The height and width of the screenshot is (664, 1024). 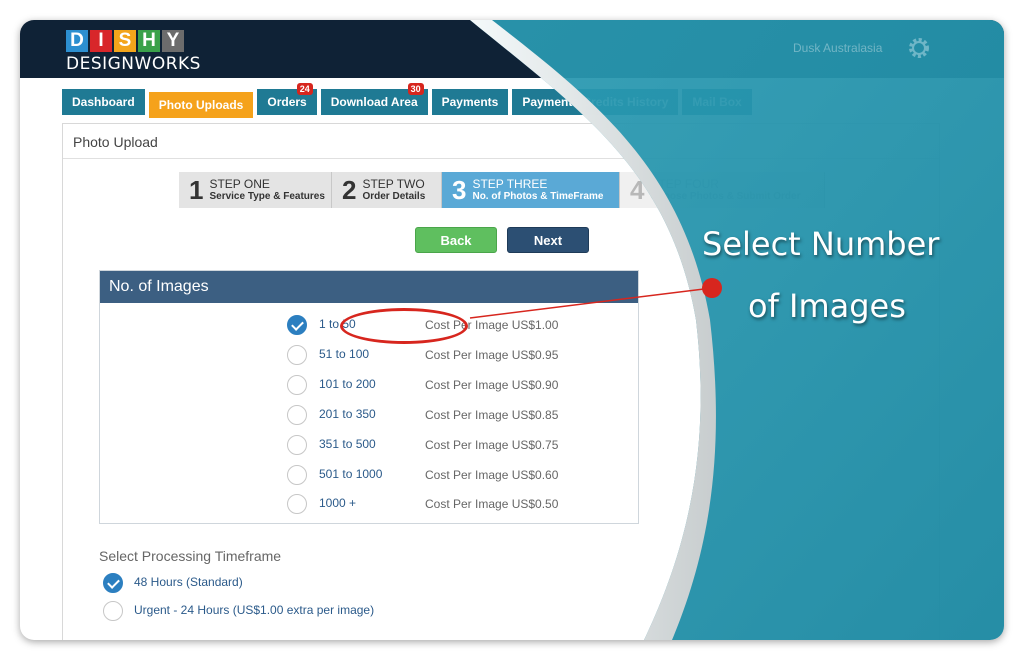 I want to click on step-two: 2 STEP TWO Order Details, so click(x=387, y=190).